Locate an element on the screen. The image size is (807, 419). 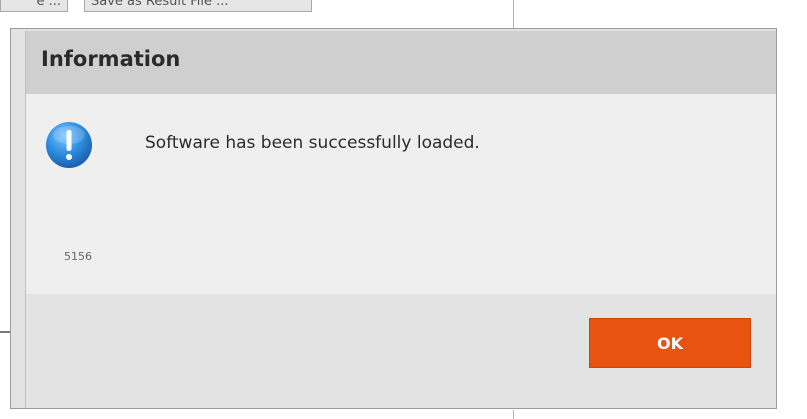
dialog-title: Information is located at coordinates (111, 59).